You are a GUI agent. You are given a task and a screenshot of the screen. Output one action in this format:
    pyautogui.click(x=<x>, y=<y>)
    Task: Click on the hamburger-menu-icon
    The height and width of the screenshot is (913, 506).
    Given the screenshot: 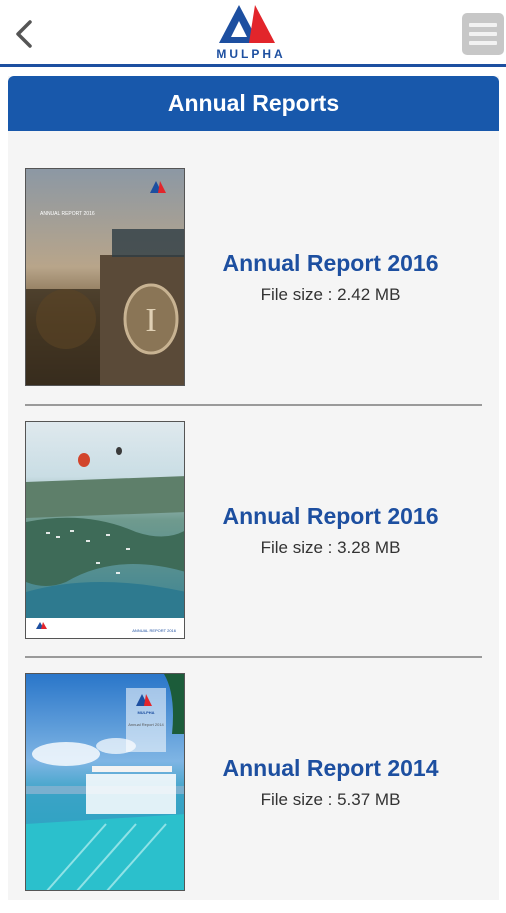 What is the action you would take?
    pyautogui.click(x=483, y=25)
    